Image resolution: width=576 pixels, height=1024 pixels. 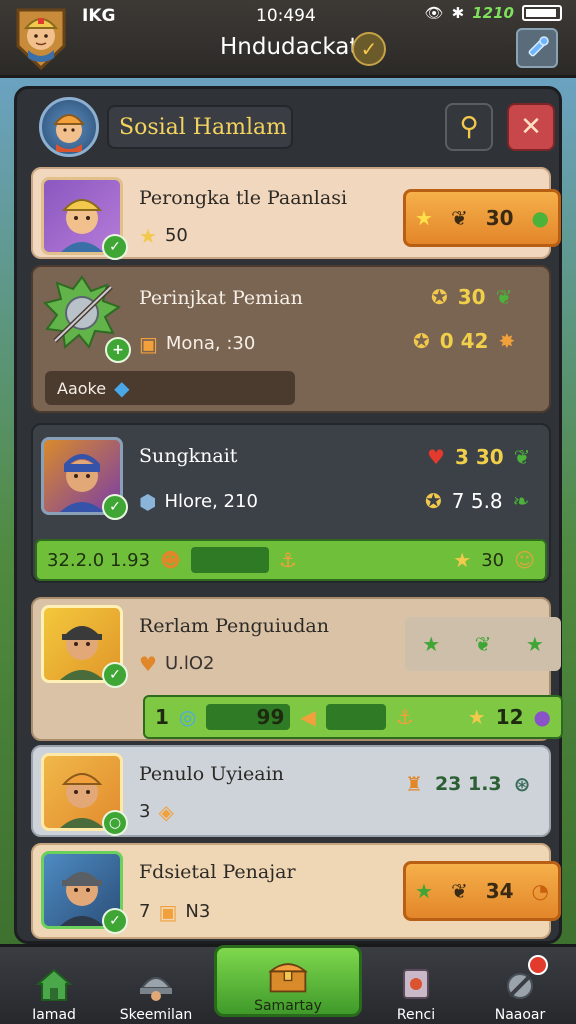 I want to click on treasure-chest-icon, so click(x=288, y=975).